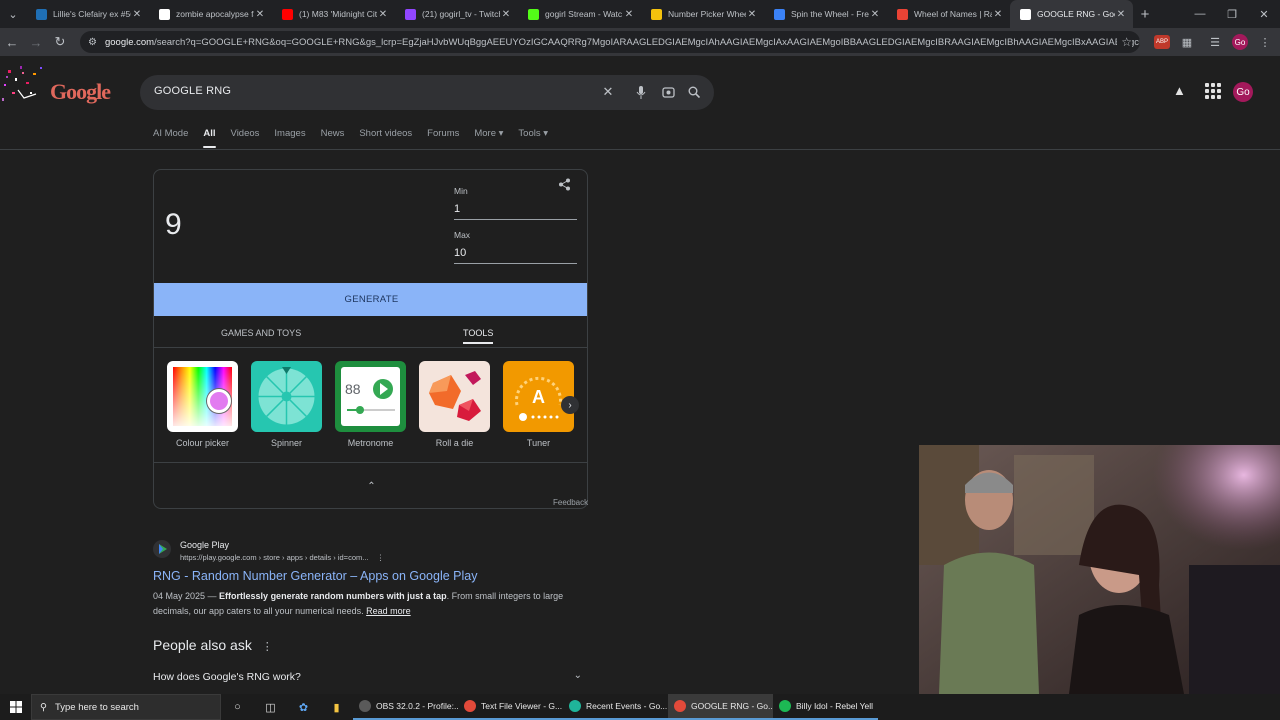 Image resolution: width=1280 pixels, height=720 pixels. I want to click on bookmark-star-icon: ☆, so click(1124, 42).